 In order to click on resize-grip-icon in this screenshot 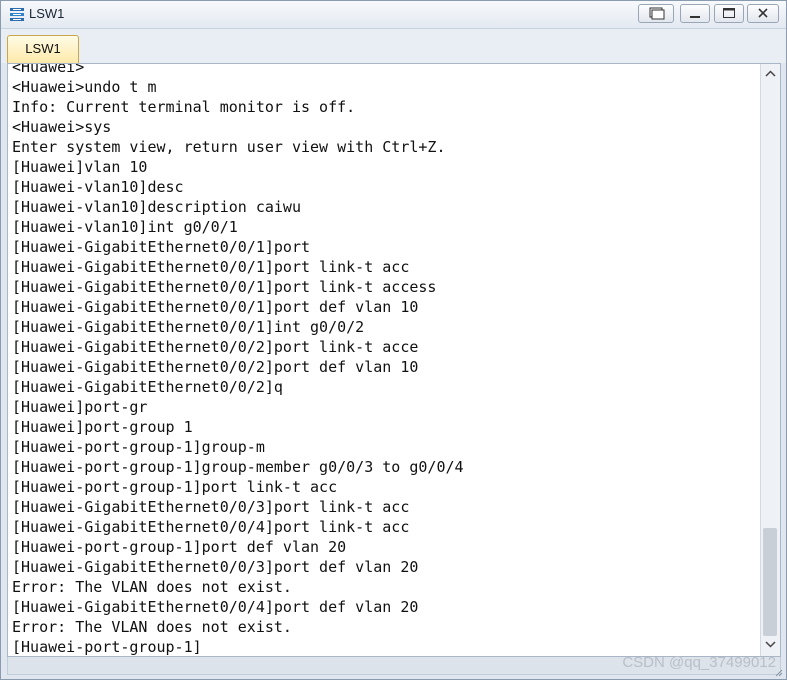, I will do `click(778, 672)`.